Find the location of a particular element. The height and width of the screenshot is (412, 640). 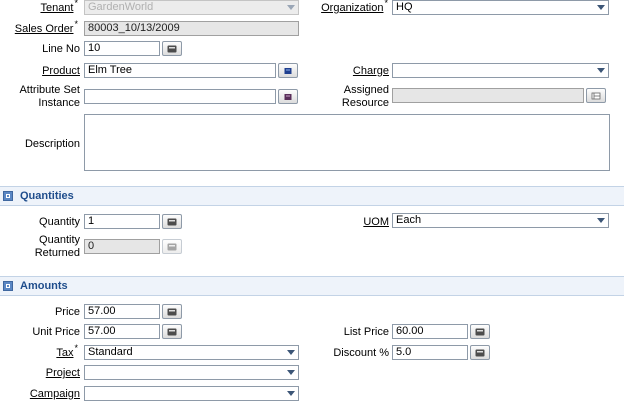

amounts-section-header: Amounts is located at coordinates (312, 286).